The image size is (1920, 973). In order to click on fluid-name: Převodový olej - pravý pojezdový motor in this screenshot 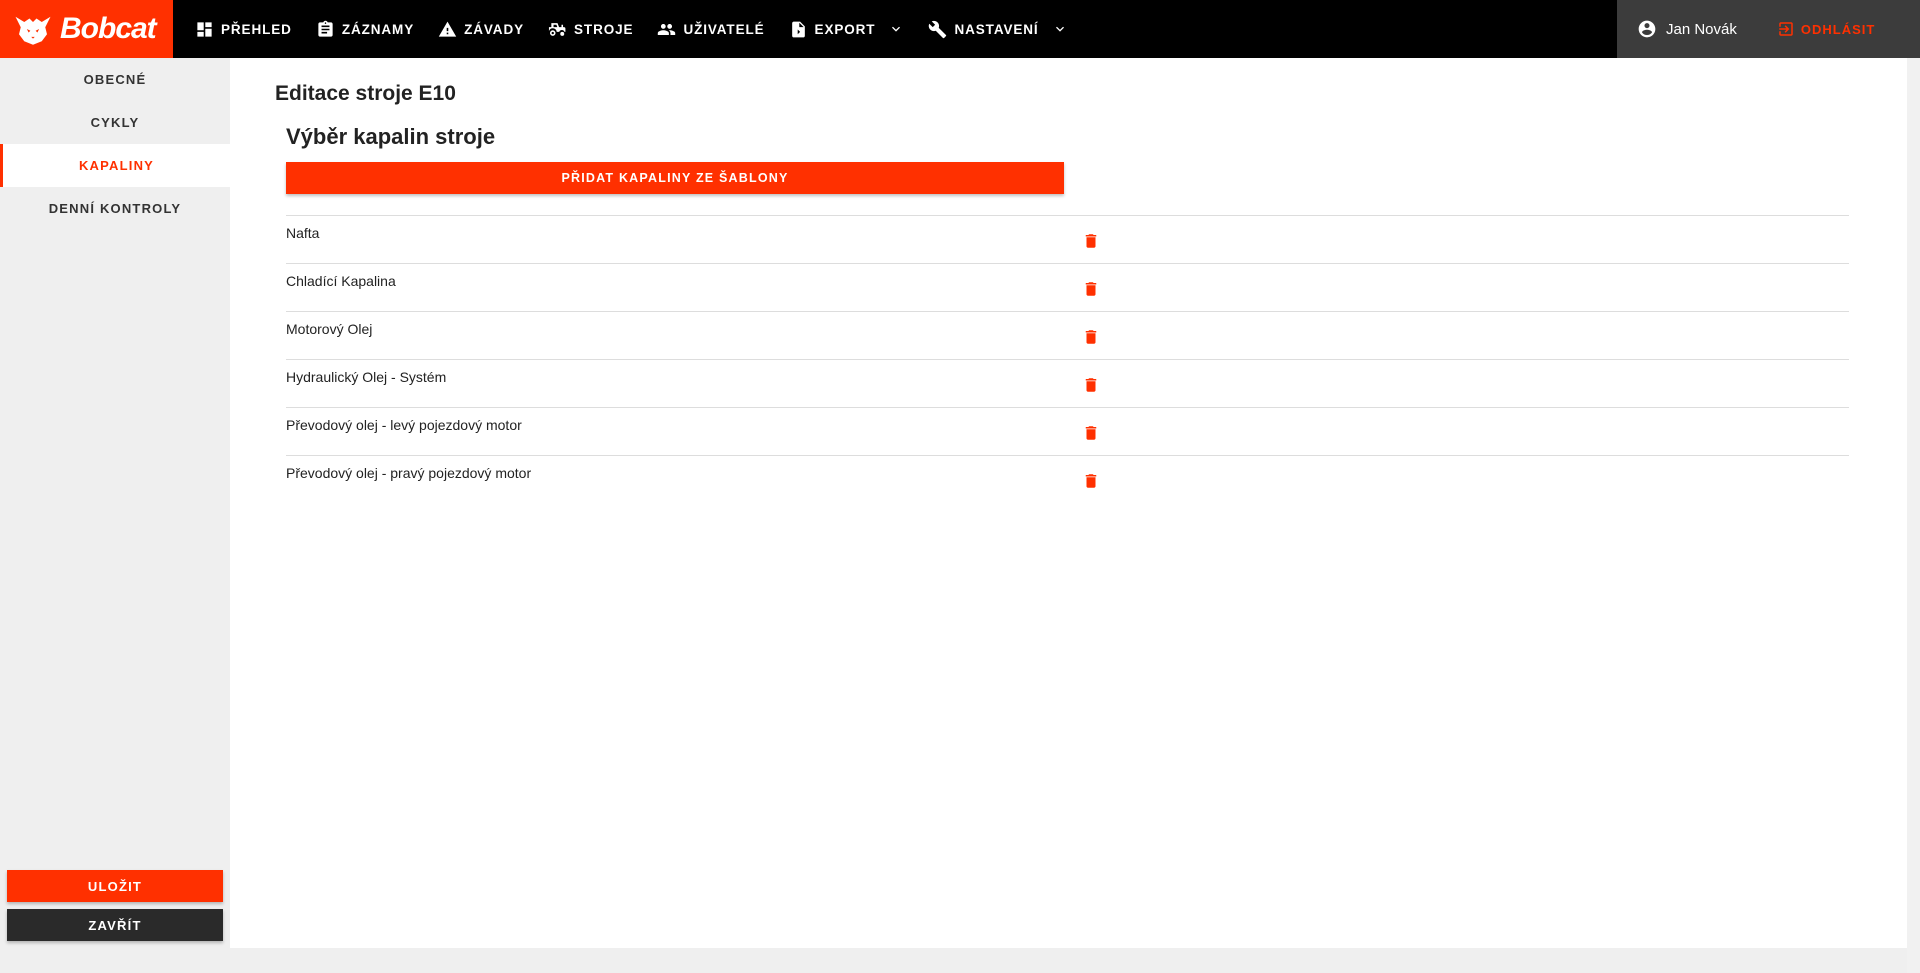, I will do `click(409, 473)`.